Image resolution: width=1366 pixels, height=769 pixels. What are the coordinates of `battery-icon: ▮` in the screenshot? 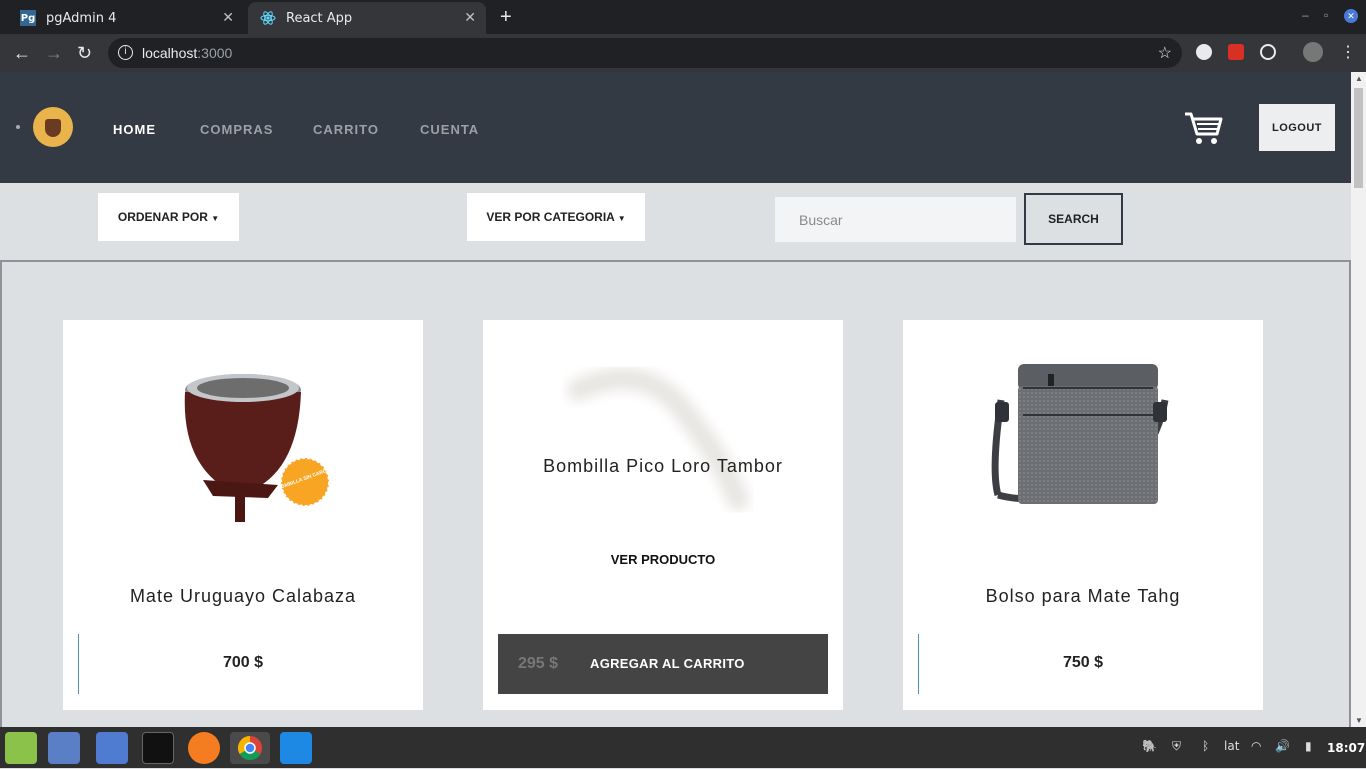 It's located at (1308, 746).